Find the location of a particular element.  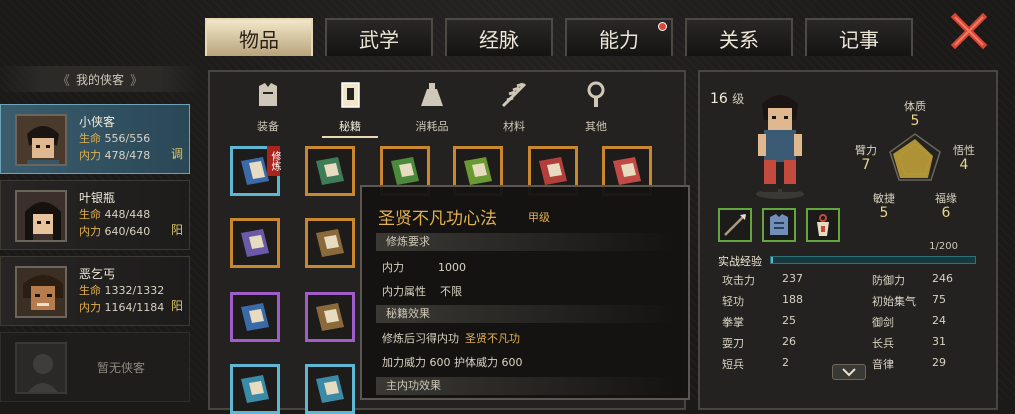

party-header-label: 我的侠客 is located at coordinates (99, 79).